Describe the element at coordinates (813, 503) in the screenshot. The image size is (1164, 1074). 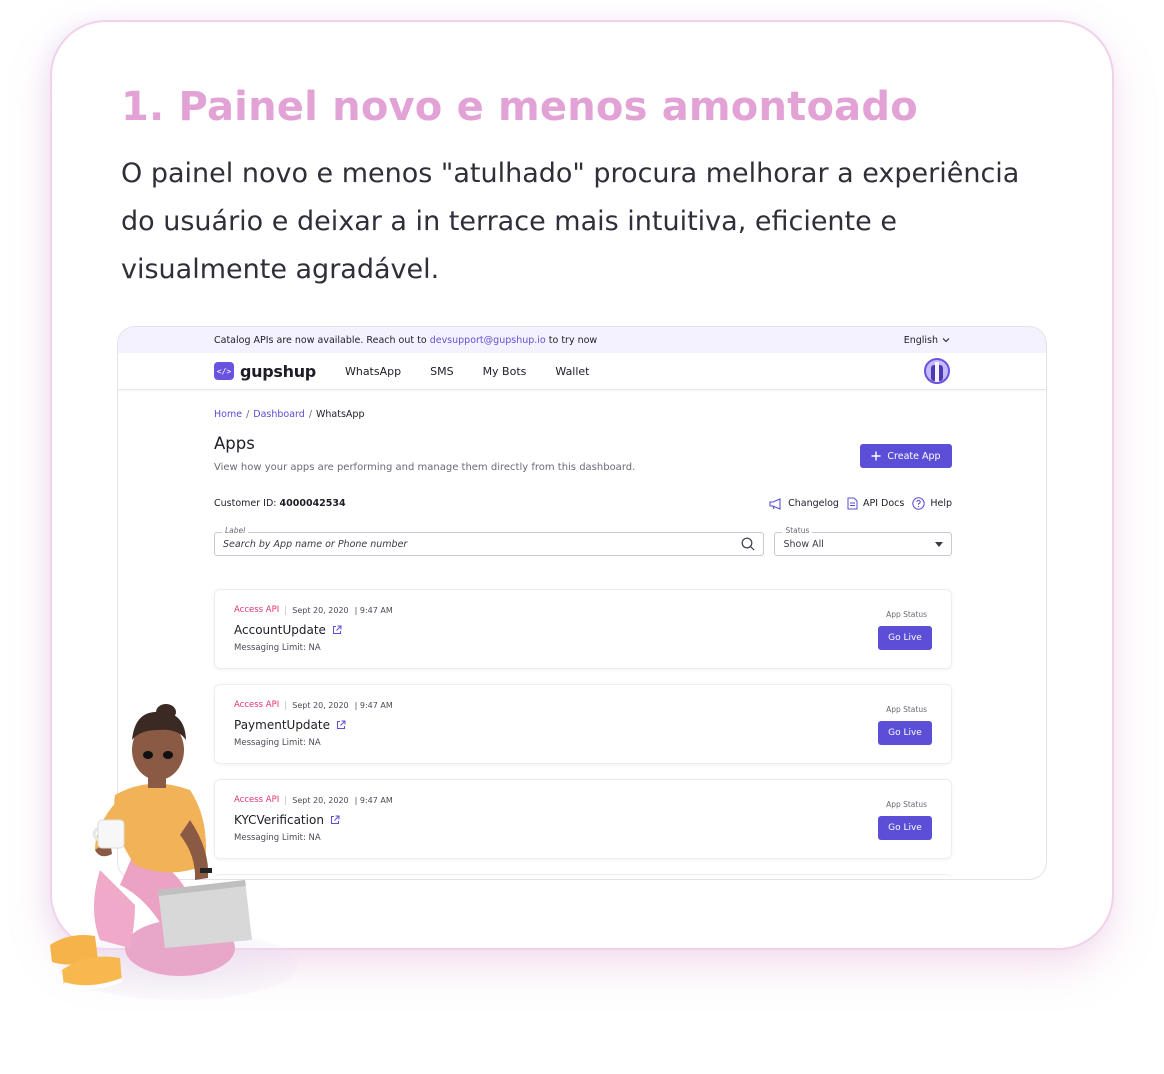
I see `changelog-label: Changelog` at that location.